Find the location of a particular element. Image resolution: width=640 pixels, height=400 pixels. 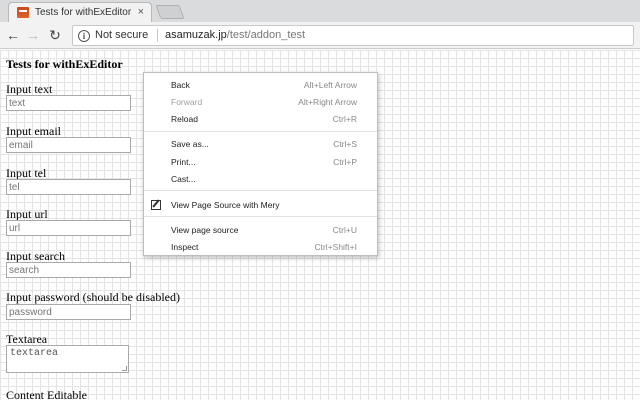

menu-item-shortcut: Ctrl+R is located at coordinates (344, 119).